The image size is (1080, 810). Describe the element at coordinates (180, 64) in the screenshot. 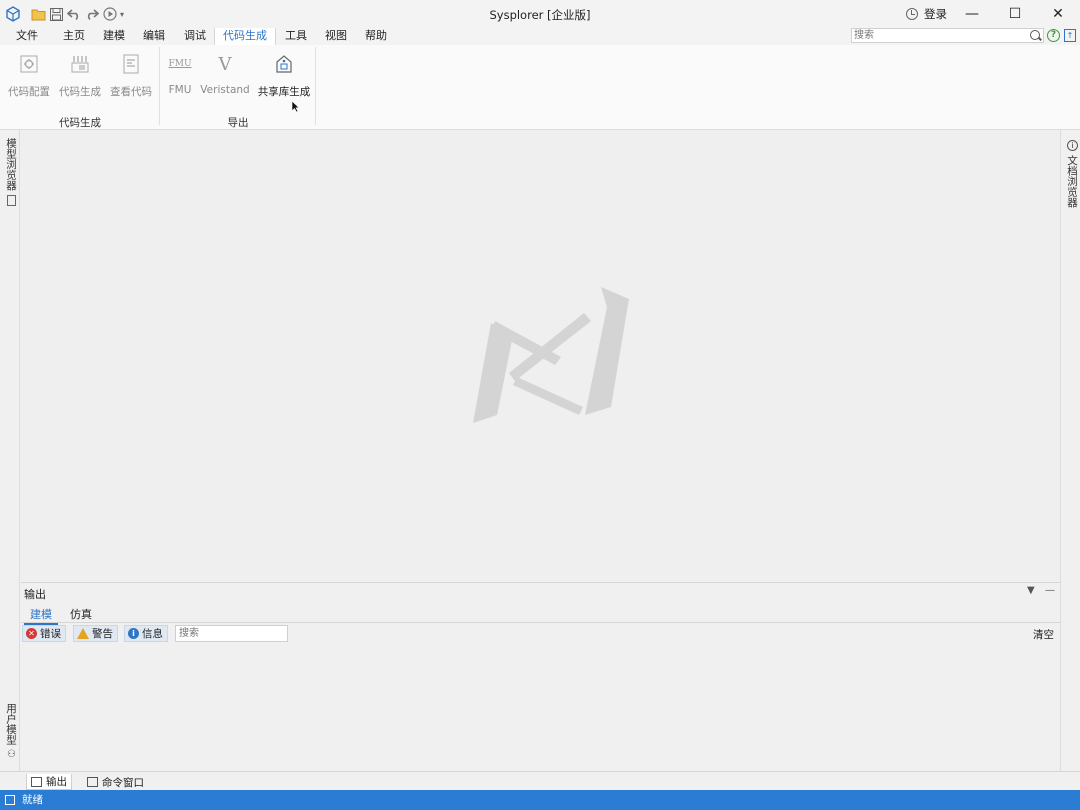

I see `fmu-icon: FMU` at that location.